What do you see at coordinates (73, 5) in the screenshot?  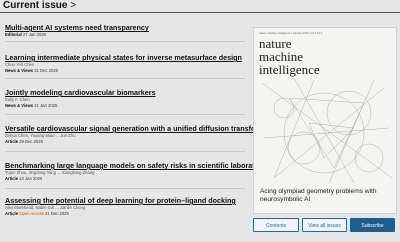 I see `chevron-right-icon: >` at bounding box center [73, 5].